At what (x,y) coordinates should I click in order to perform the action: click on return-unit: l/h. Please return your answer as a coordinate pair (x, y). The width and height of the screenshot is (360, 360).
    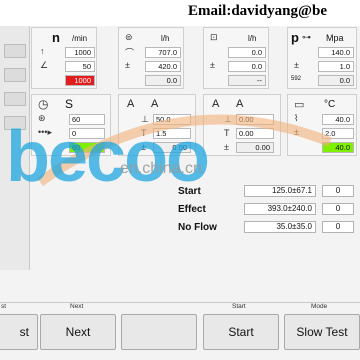
    Looking at the image, I should click on (252, 38).